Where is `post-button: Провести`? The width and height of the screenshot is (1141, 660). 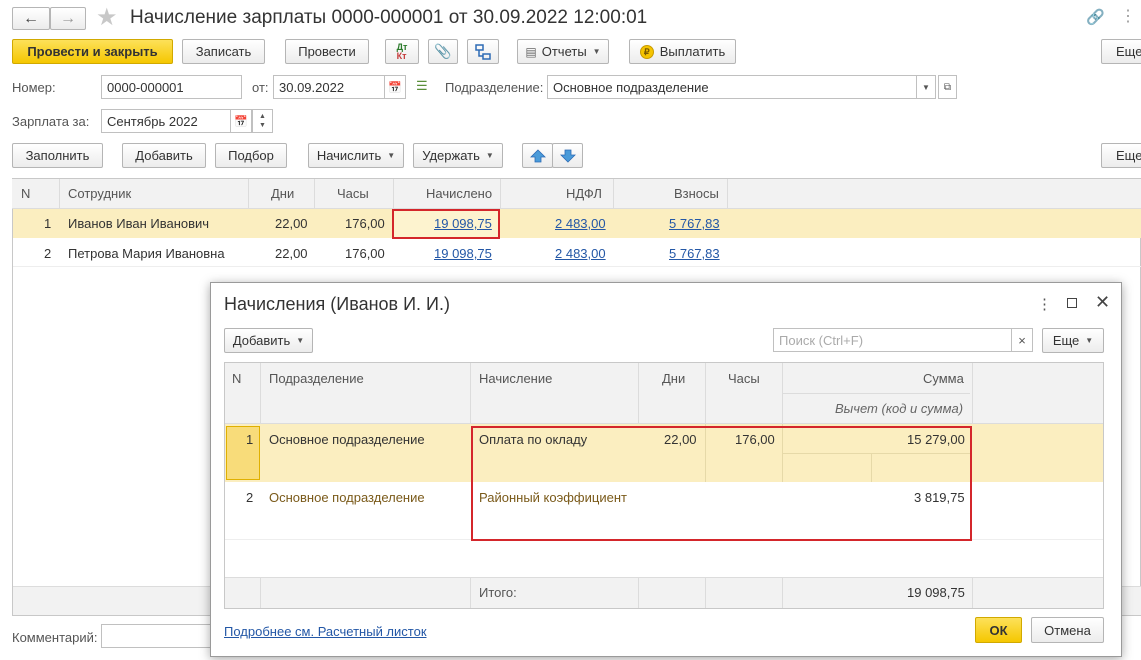
post-button: Провести is located at coordinates (327, 51).